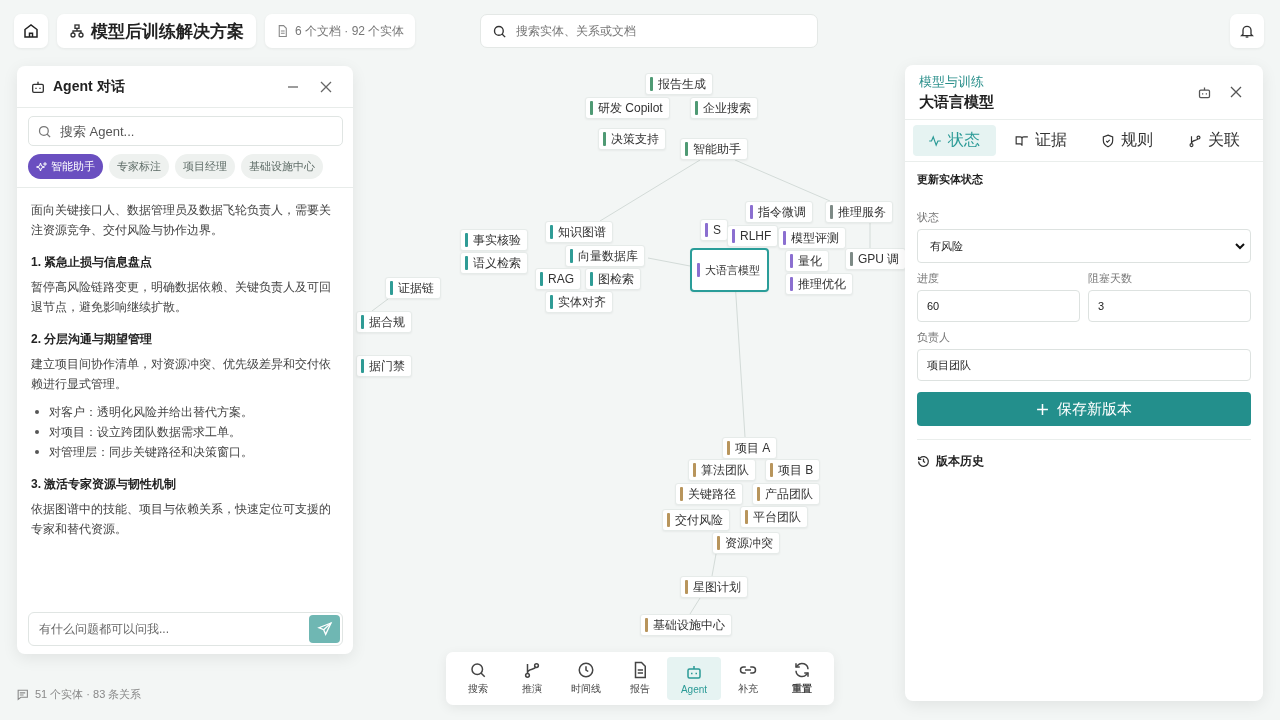 This screenshot has width=1280, height=720. Describe the element at coordinates (139, 166) in the screenshot. I see `agent-chip: 专家标注` at that location.